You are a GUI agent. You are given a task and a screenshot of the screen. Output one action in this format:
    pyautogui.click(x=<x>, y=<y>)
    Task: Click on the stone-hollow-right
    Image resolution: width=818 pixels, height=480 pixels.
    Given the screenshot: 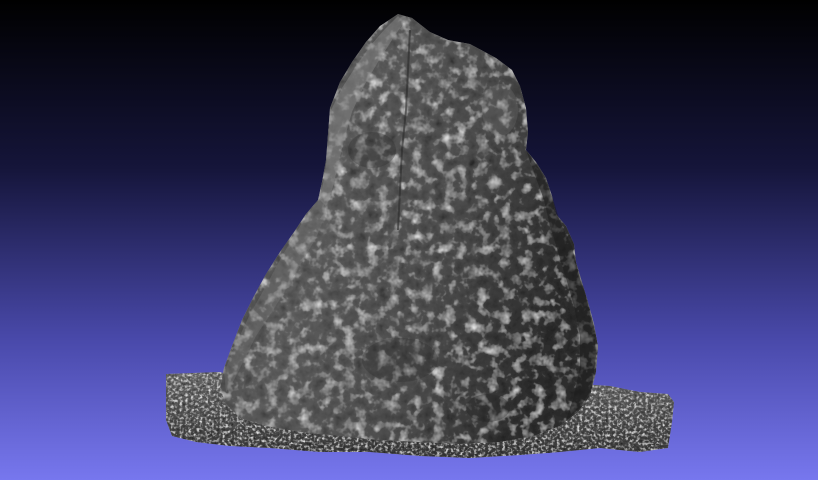 What is the action you would take?
    pyautogui.click(x=488, y=408)
    